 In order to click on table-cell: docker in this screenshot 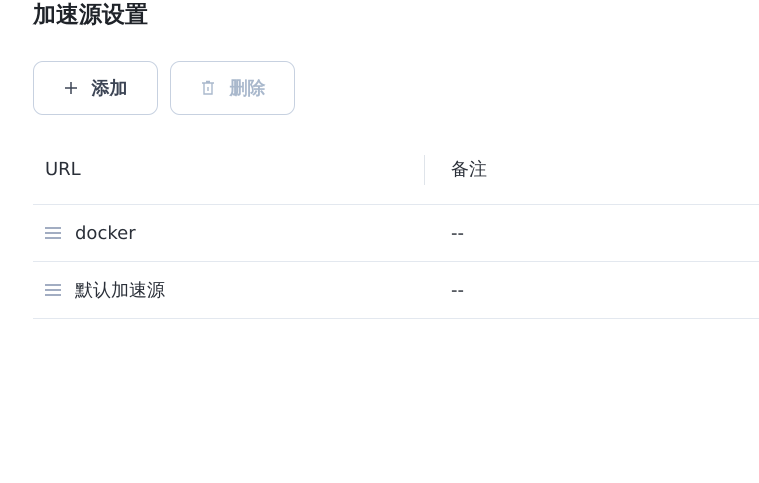, I will do `click(105, 233)`.